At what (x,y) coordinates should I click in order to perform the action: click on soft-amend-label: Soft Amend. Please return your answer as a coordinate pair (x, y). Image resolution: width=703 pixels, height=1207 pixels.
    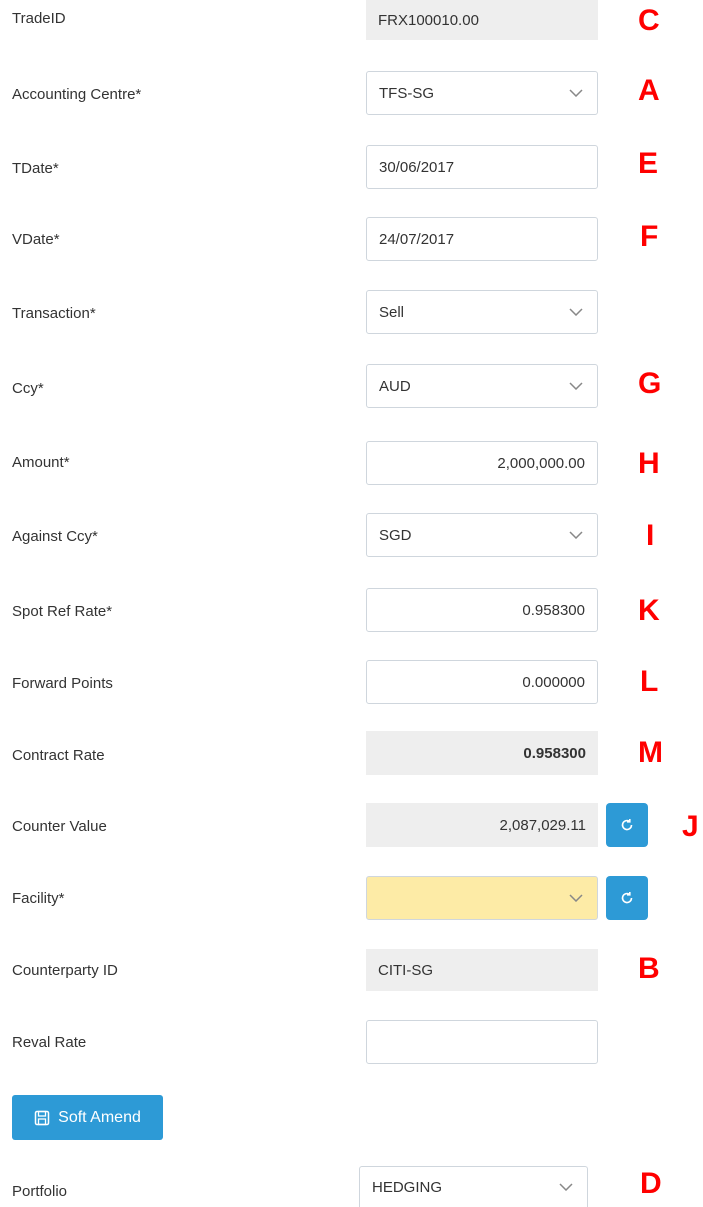
    Looking at the image, I should click on (99, 1117).